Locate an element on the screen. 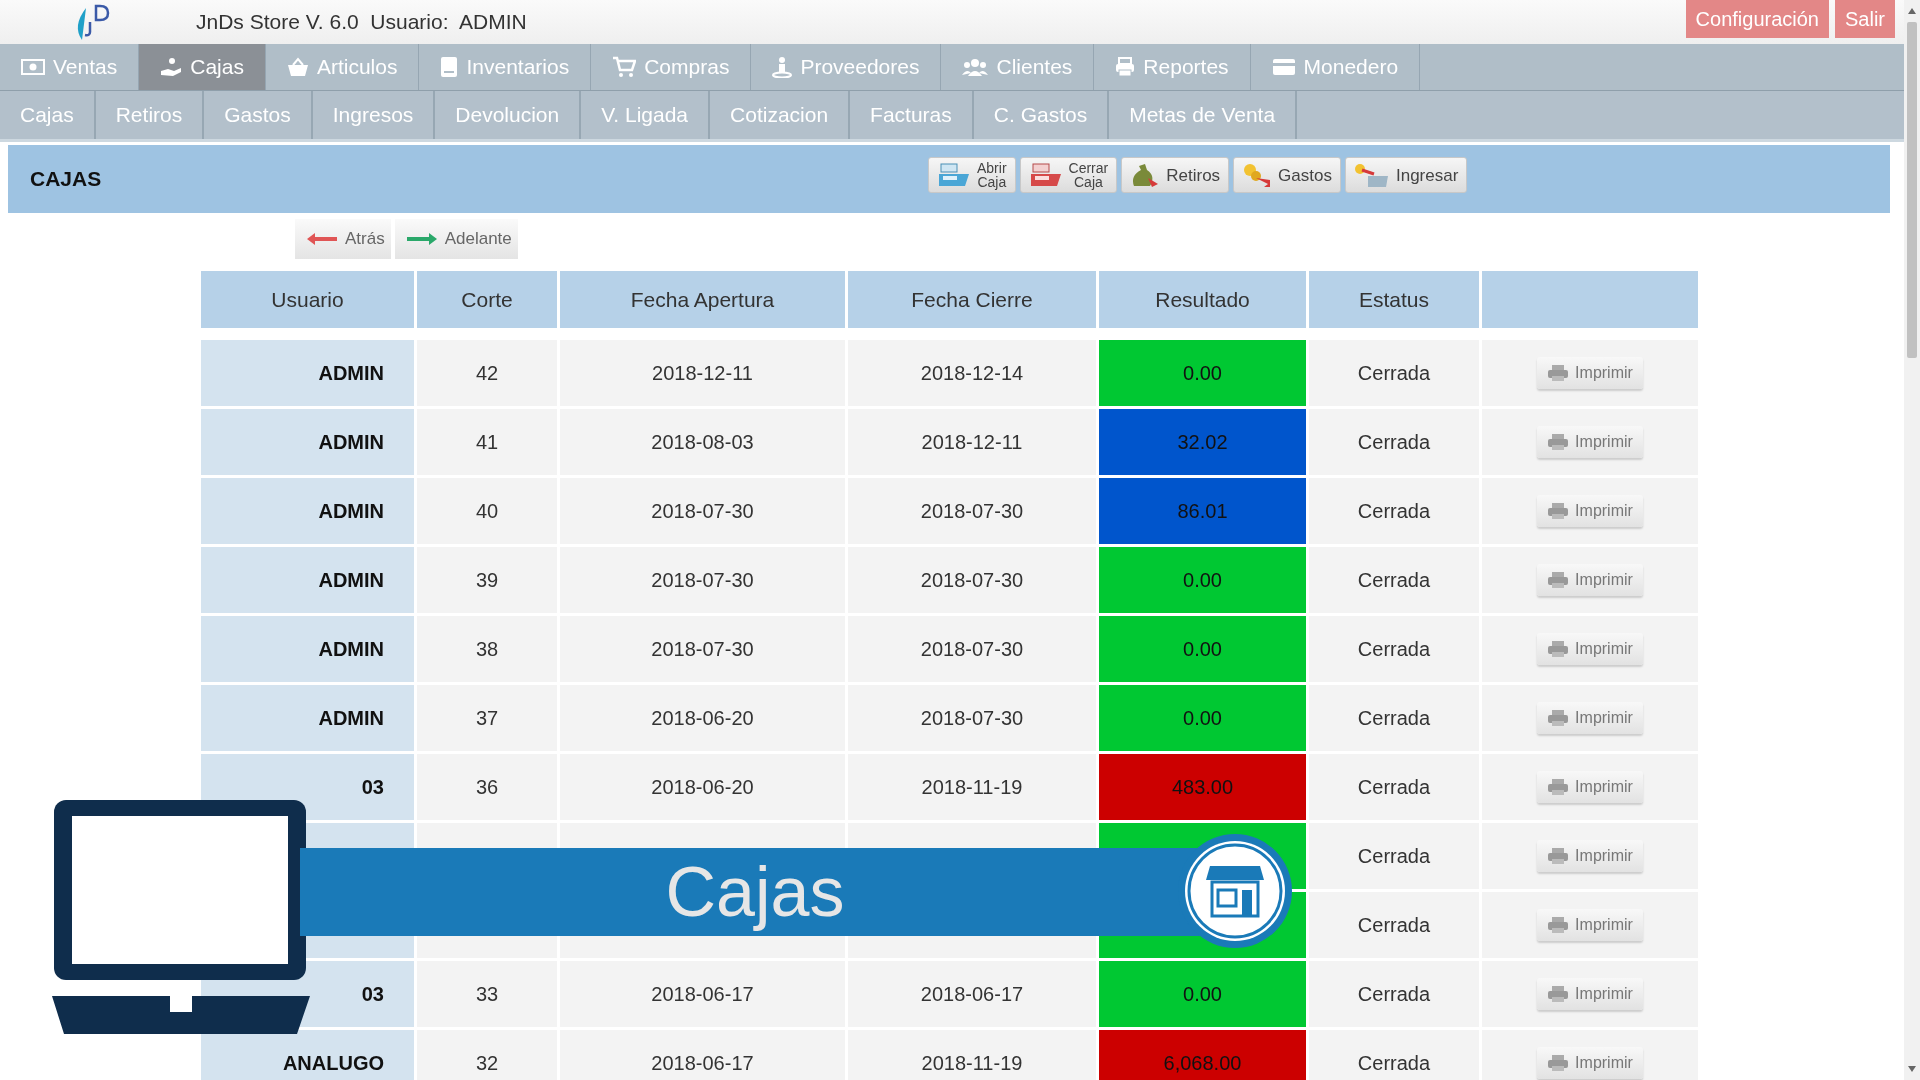 The height and width of the screenshot is (1080, 1920). page-title: CAJAS is located at coordinates (66, 179).